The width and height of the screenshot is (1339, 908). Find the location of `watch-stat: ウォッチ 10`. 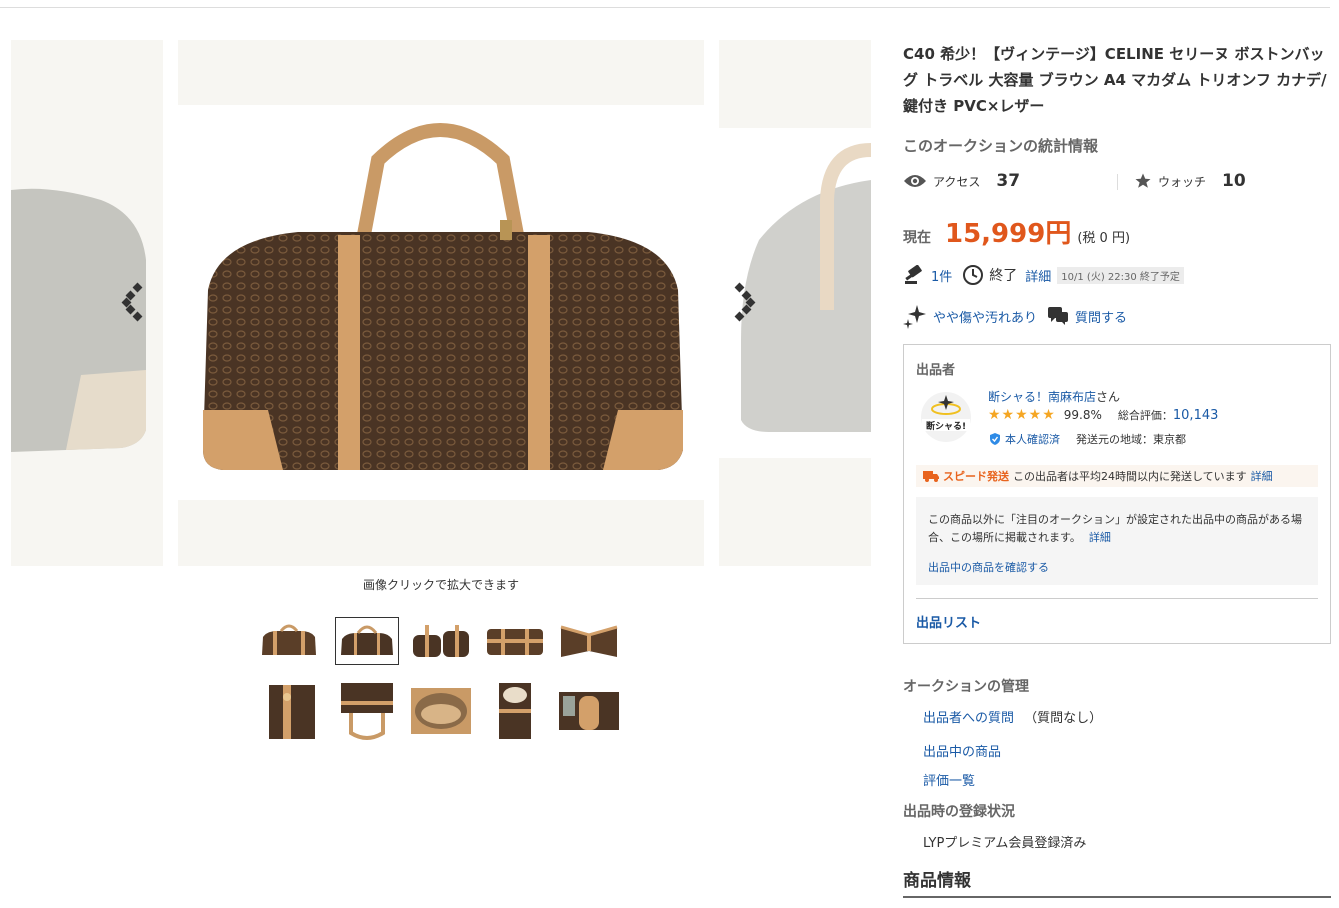

watch-stat: ウォッチ 10 is located at coordinates (1190, 181).